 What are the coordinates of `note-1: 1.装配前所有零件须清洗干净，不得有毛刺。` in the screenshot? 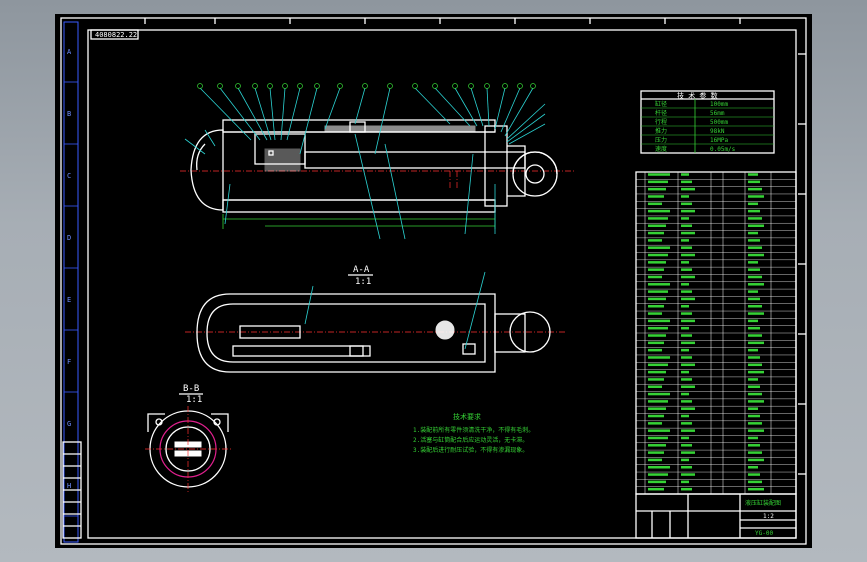 It's located at (473, 430).